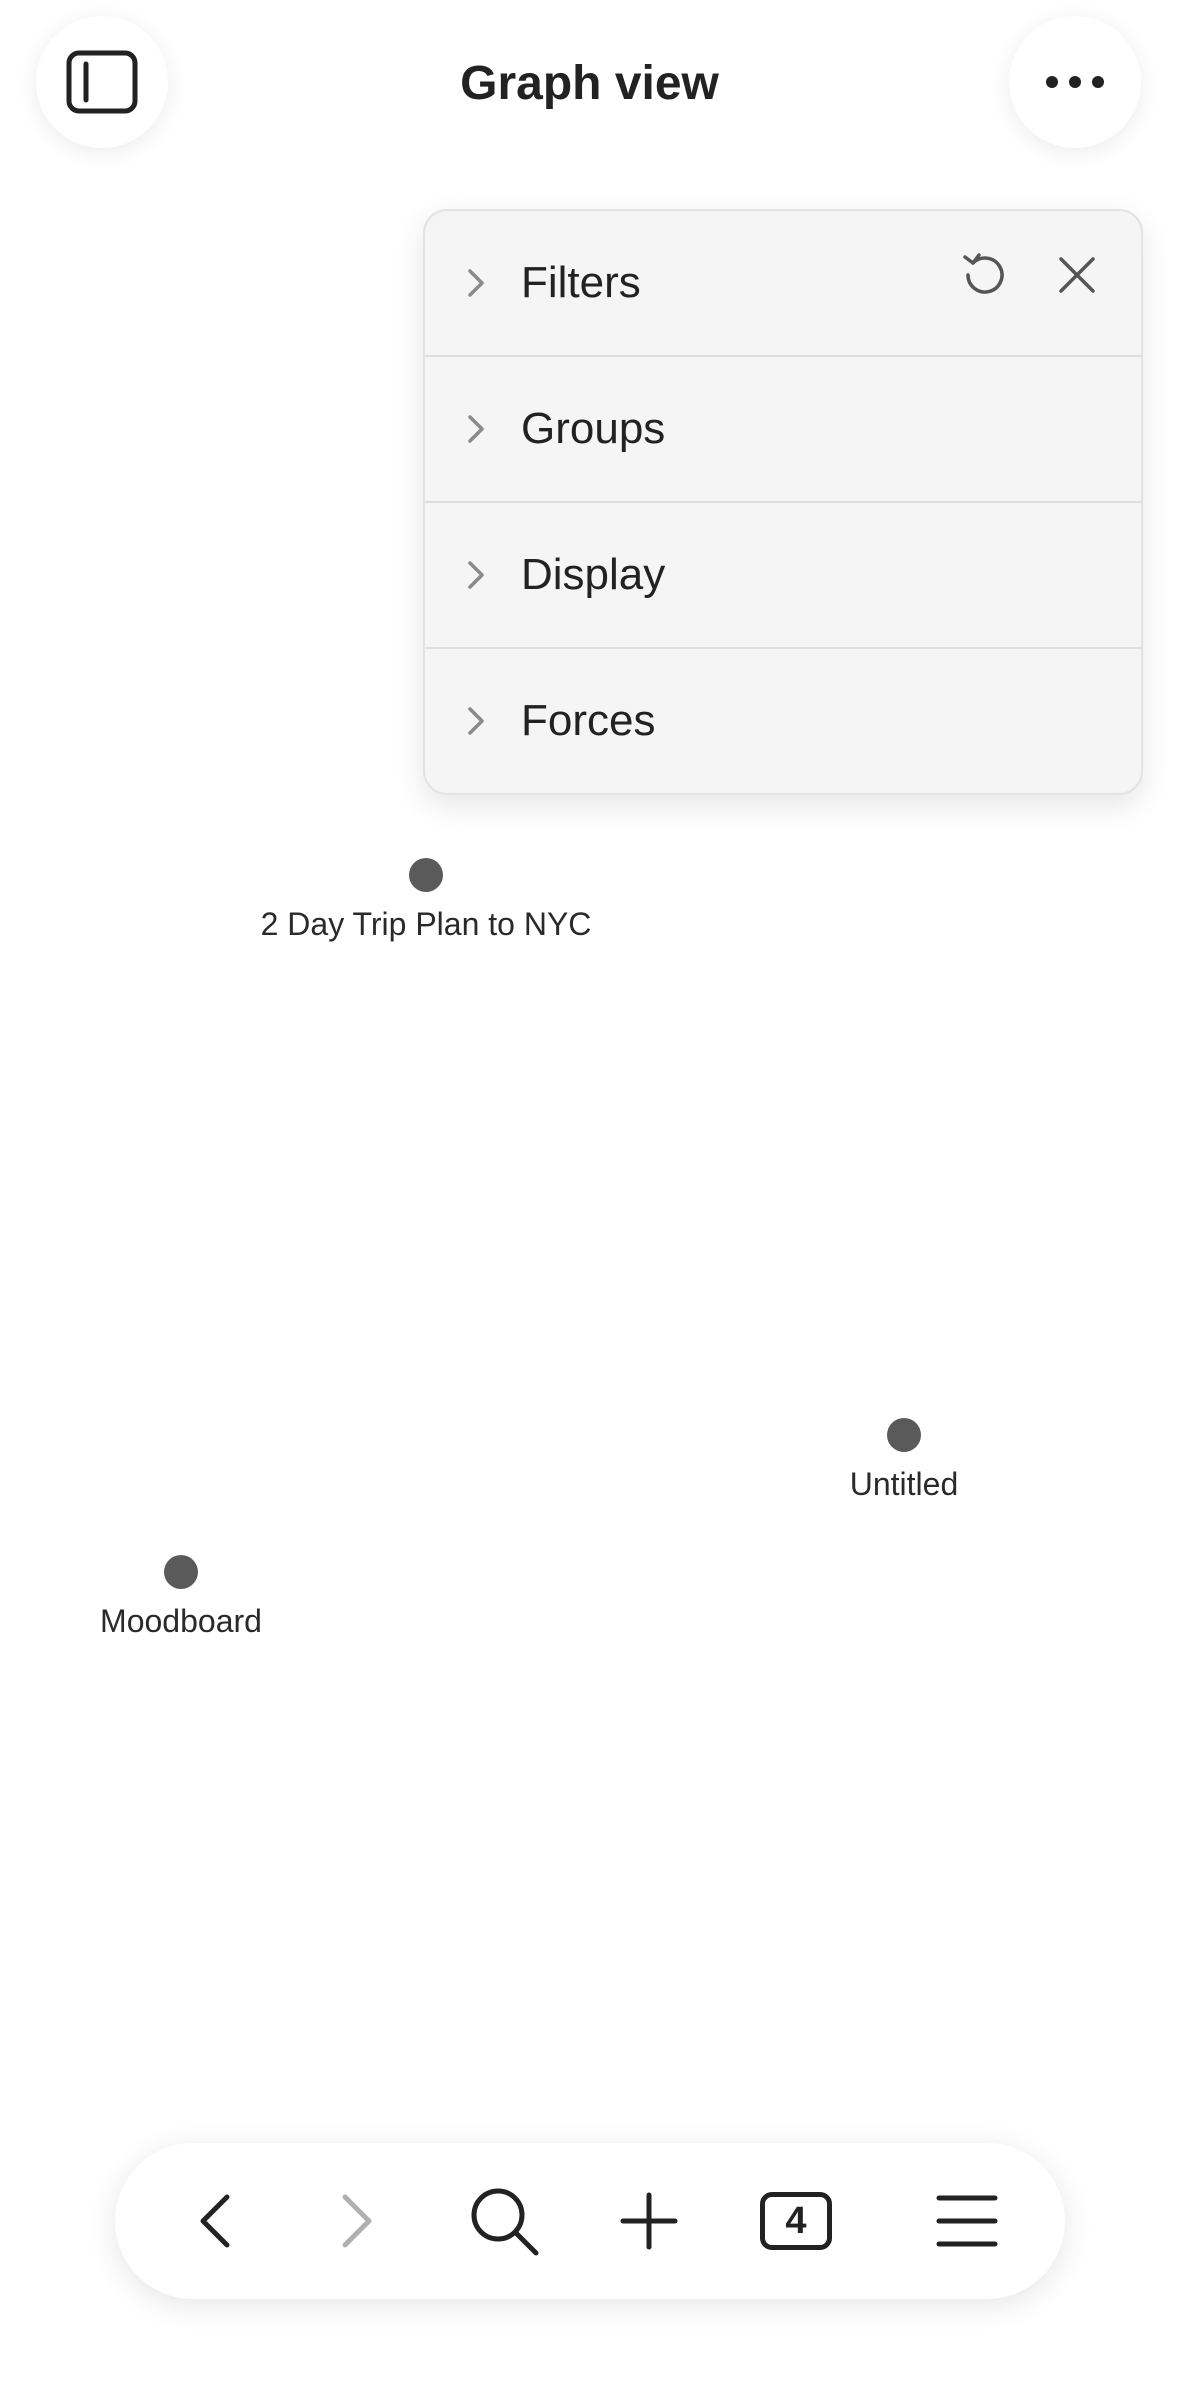 The width and height of the screenshot is (1179, 2396). I want to click on menu-icon, so click(967, 2221).